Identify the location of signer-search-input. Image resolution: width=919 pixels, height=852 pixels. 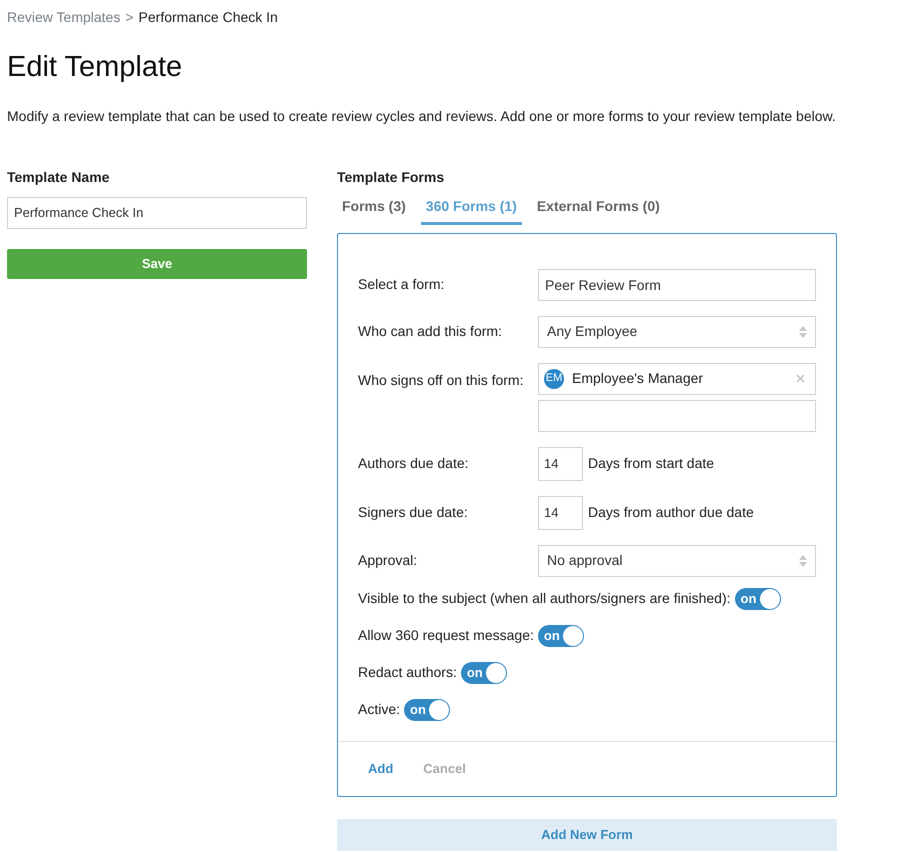
(677, 416).